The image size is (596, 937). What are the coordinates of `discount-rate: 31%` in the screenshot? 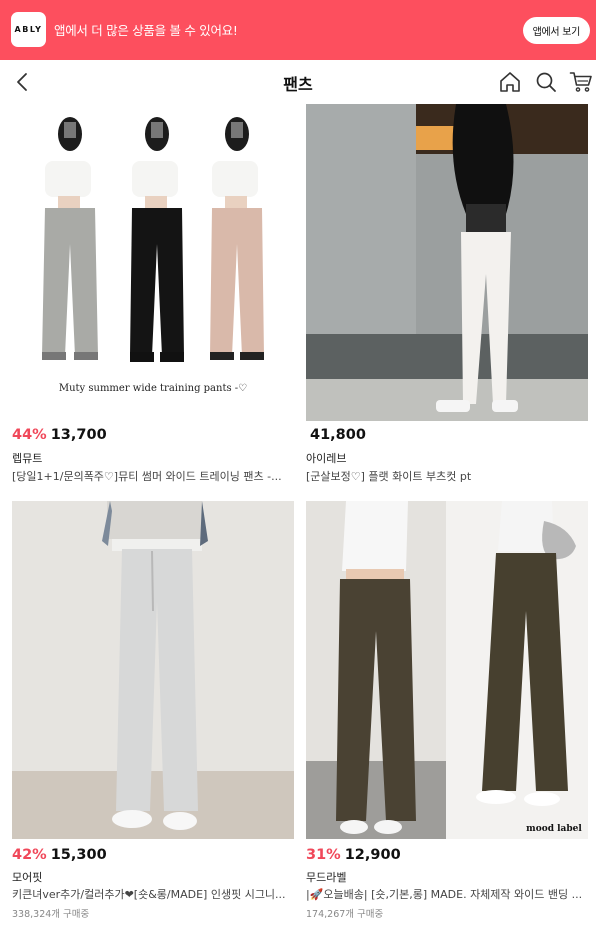 It's located at (323, 855).